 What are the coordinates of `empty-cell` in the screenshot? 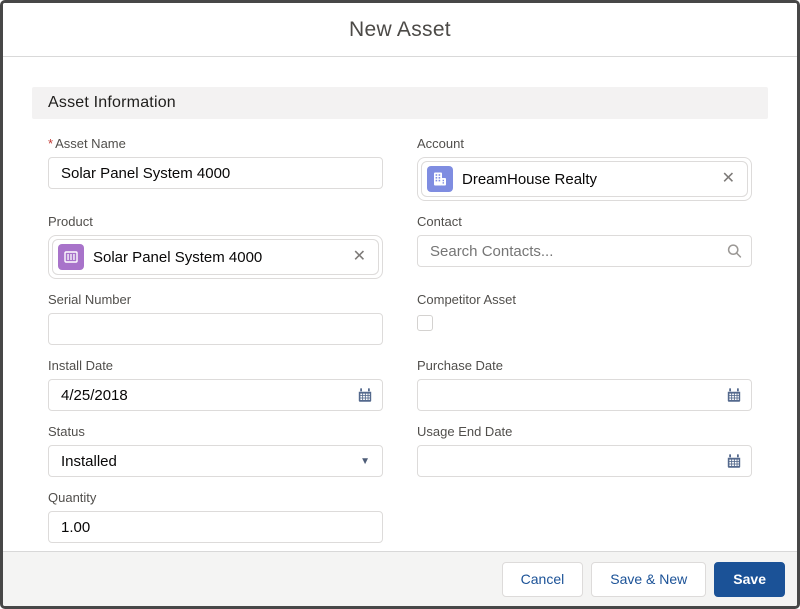 It's located at (584, 516).